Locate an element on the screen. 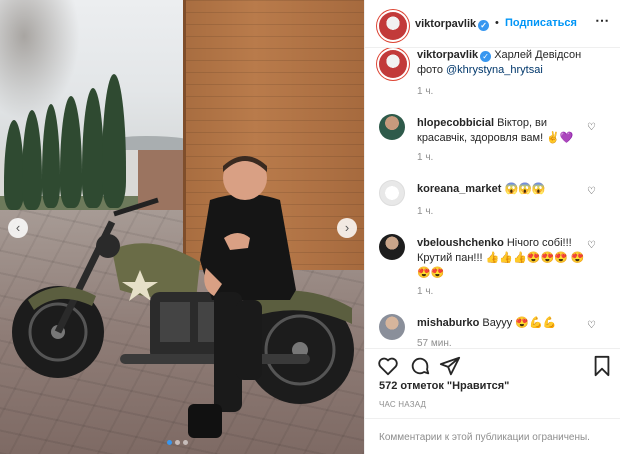 The width and height of the screenshot is (620, 454). post-actions-bar is located at coordinates (492, 364).